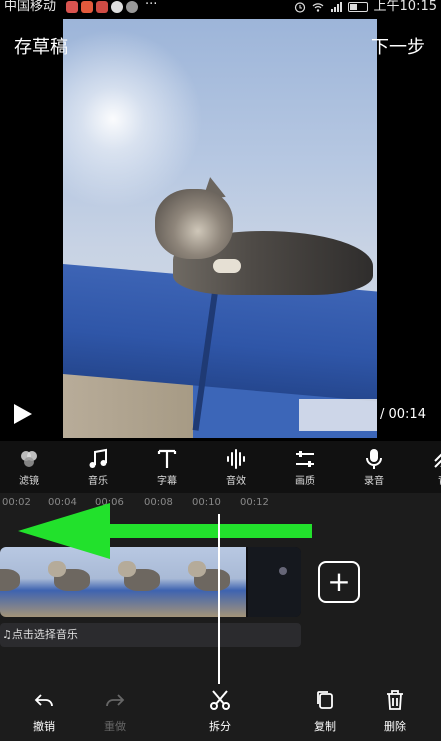 The image size is (441, 741). Describe the element at coordinates (7, 634) in the screenshot. I see `music-add-icon: ♫` at that location.